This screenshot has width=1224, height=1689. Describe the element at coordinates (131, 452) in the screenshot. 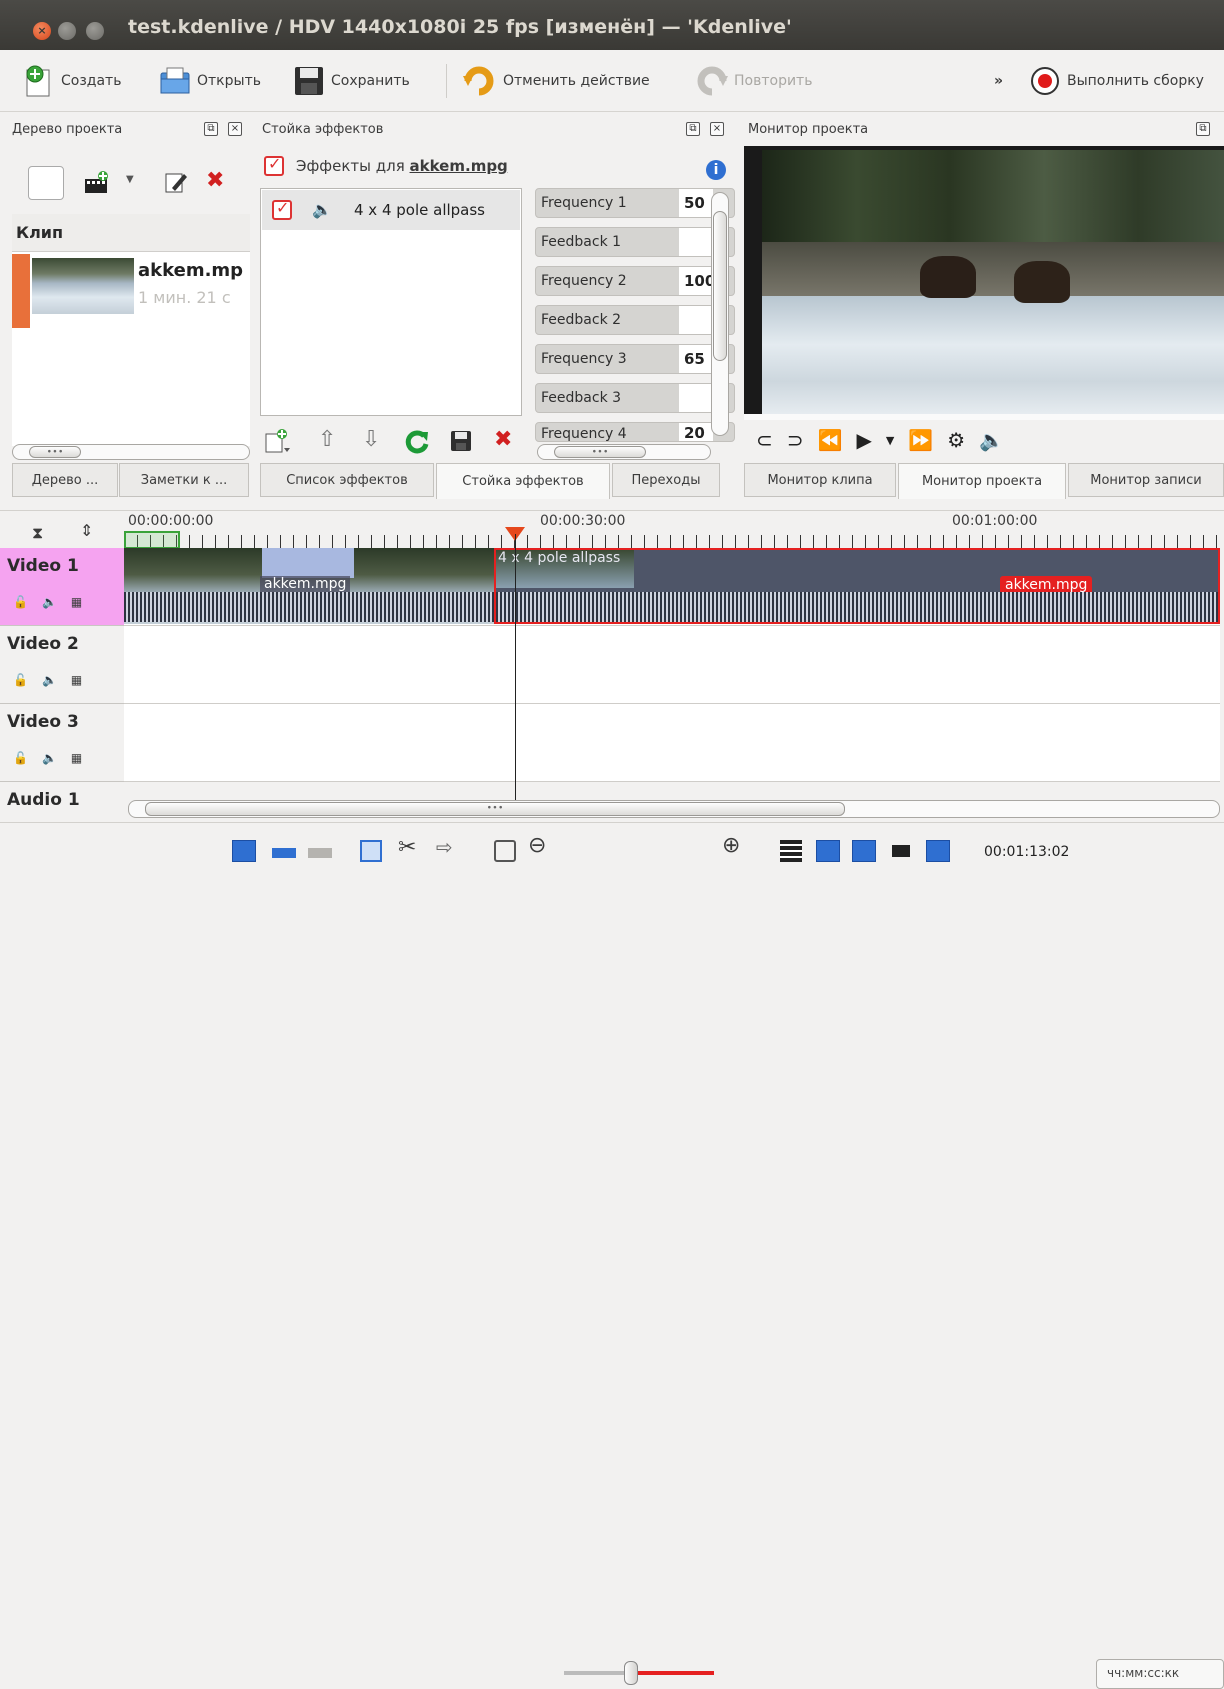

I see `project-tree-scrollbar: ∙∙∙` at that location.